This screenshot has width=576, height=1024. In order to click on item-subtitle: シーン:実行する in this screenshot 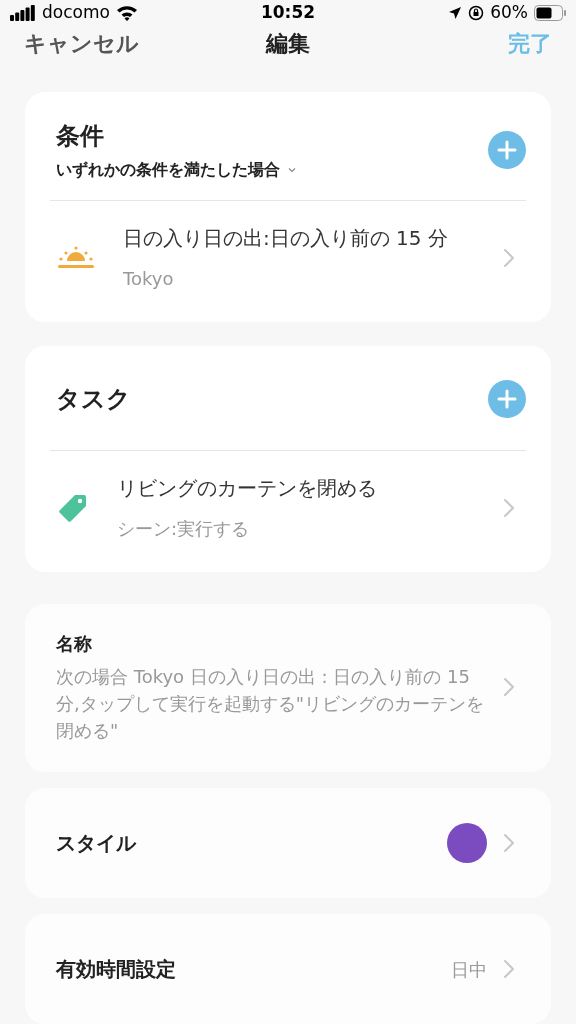, I will do `click(184, 529)`.